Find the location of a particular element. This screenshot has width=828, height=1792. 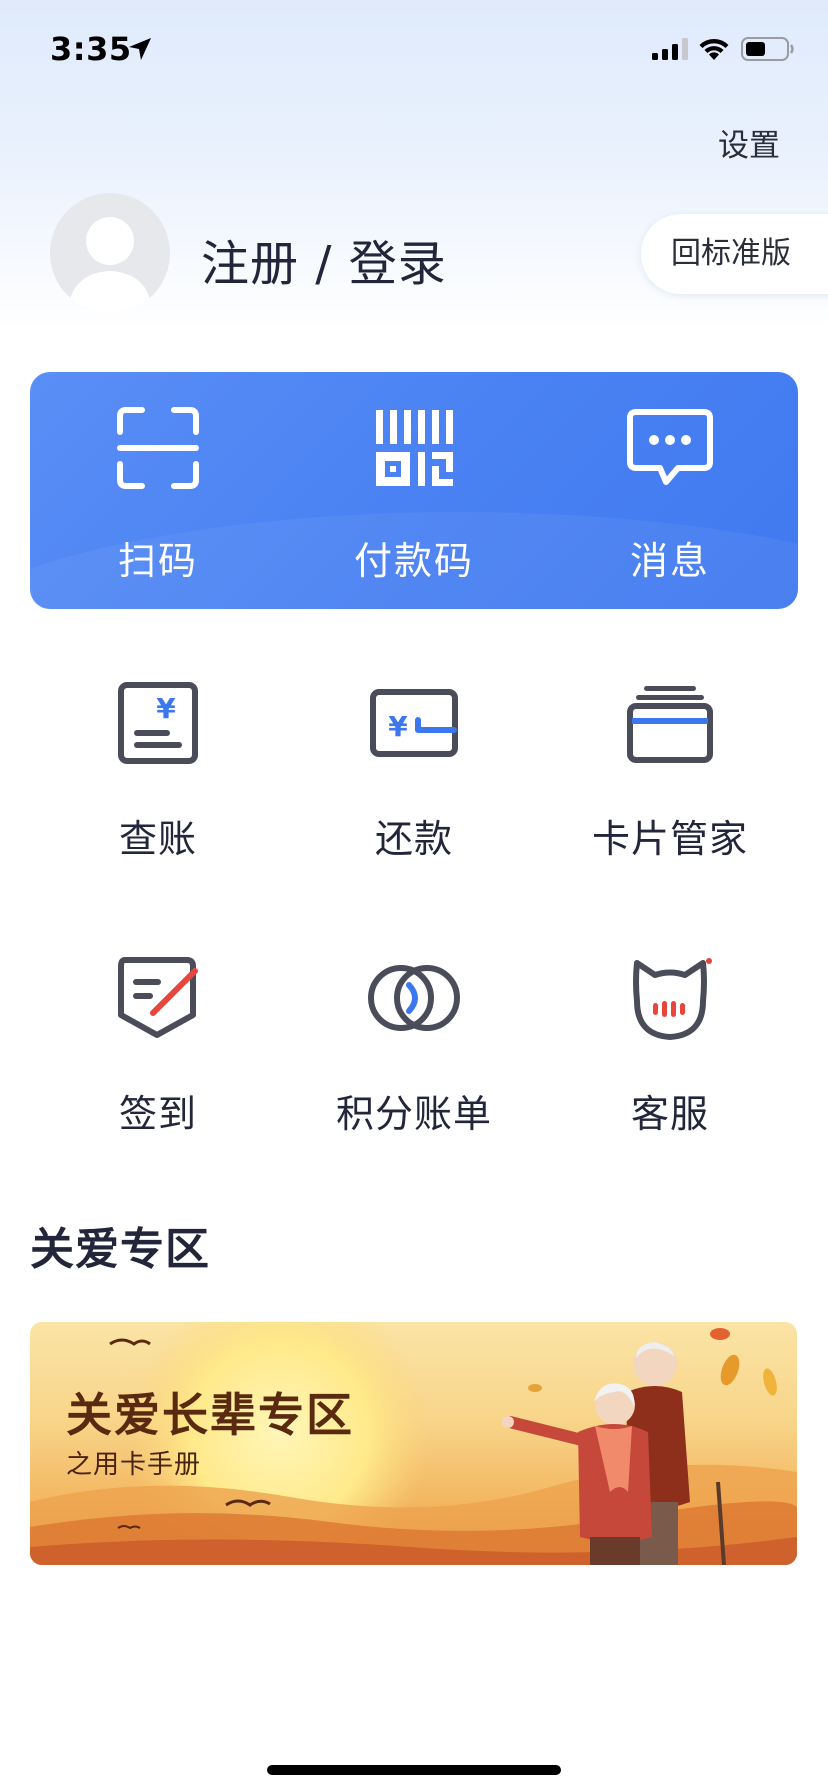

status-time: 3:35 is located at coordinates (91, 49).